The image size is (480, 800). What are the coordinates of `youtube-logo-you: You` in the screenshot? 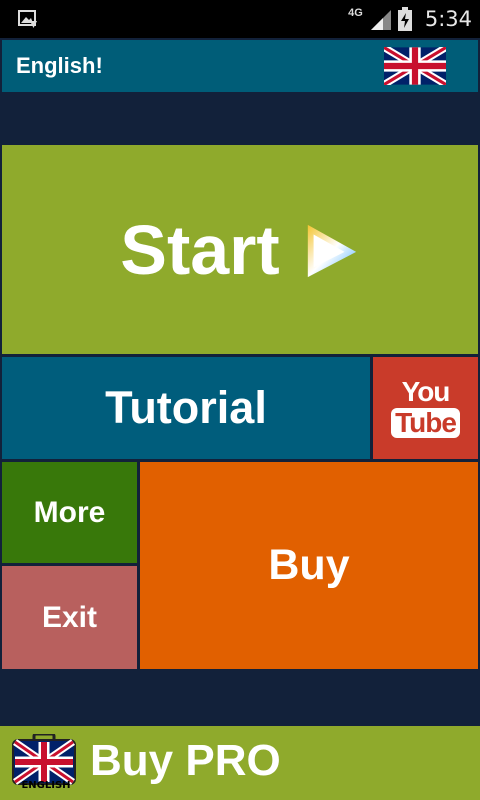 It's located at (426, 391).